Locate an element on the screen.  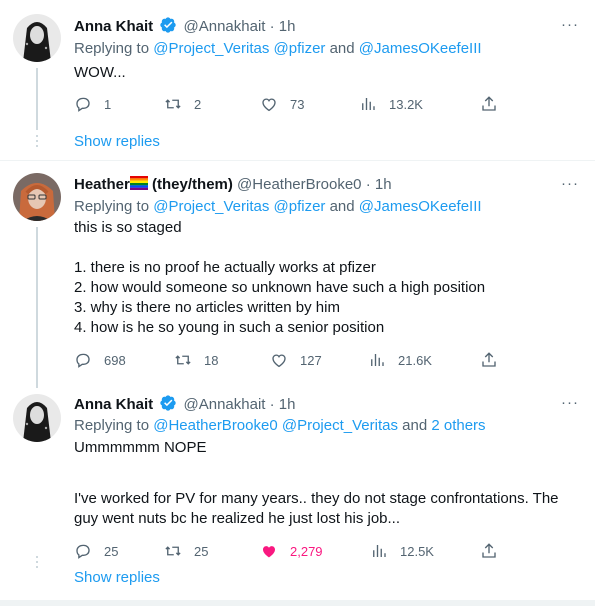
like-count: 127 is located at coordinates (311, 360).